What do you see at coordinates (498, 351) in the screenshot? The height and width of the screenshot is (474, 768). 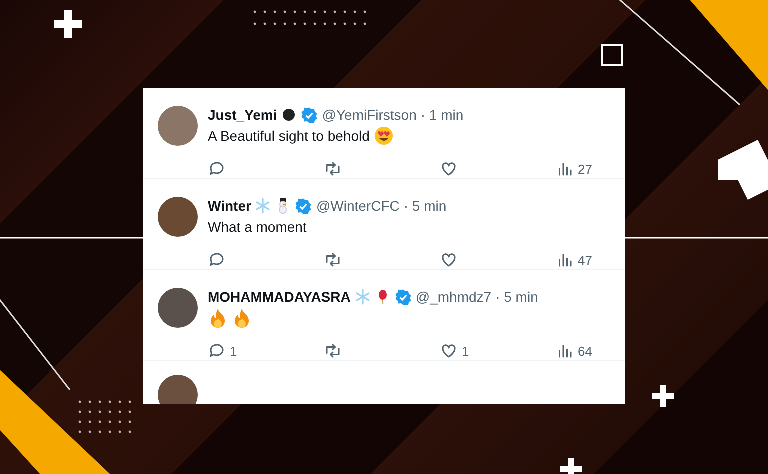 I see `like-button: 1` at bounding box center [498, 351].